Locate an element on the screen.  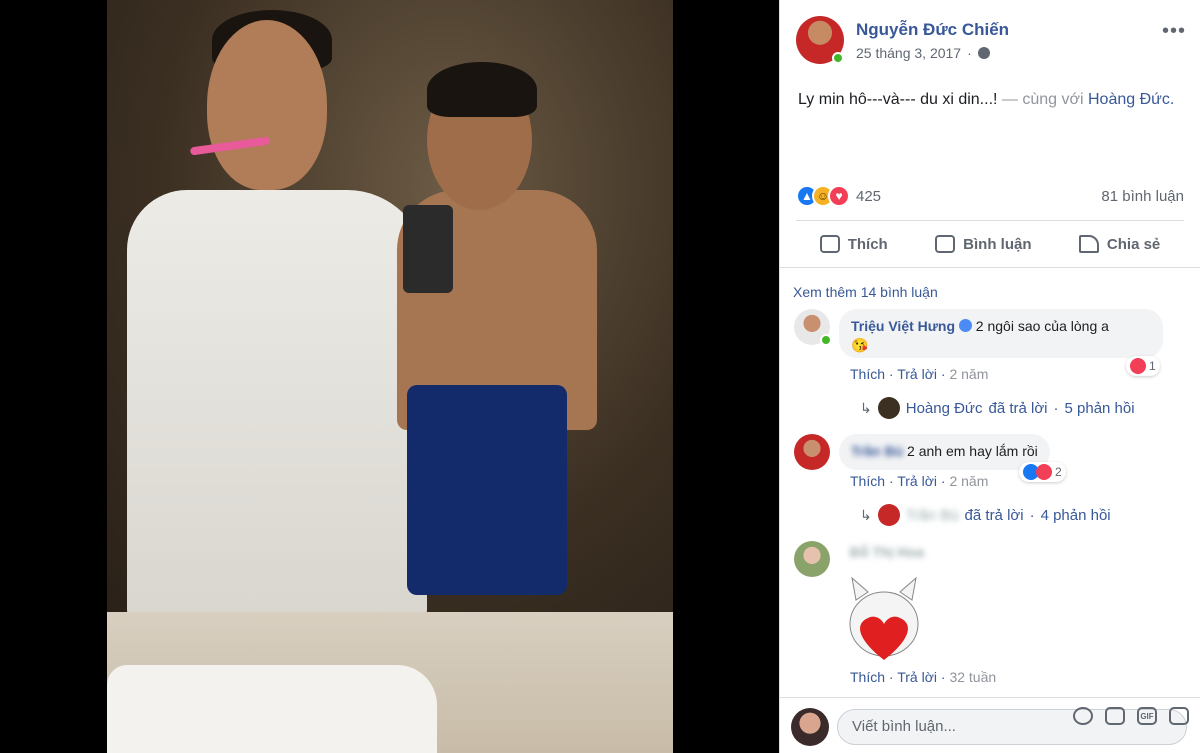
tagged-end: . is located at coordinates (1172, 99).